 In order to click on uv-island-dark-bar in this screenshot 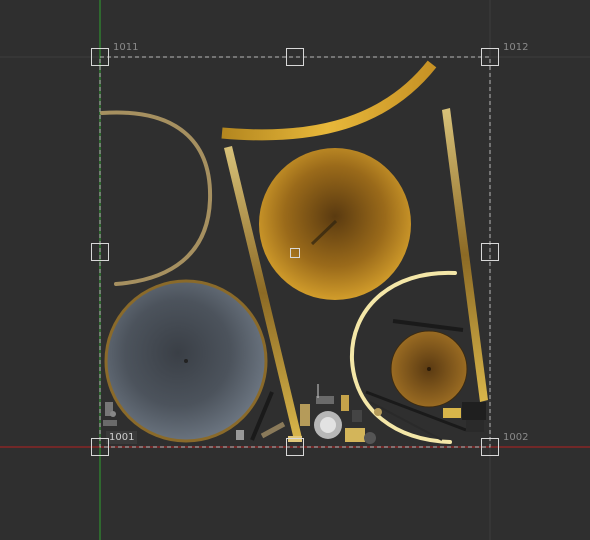, I will do `click(428, 325)`.